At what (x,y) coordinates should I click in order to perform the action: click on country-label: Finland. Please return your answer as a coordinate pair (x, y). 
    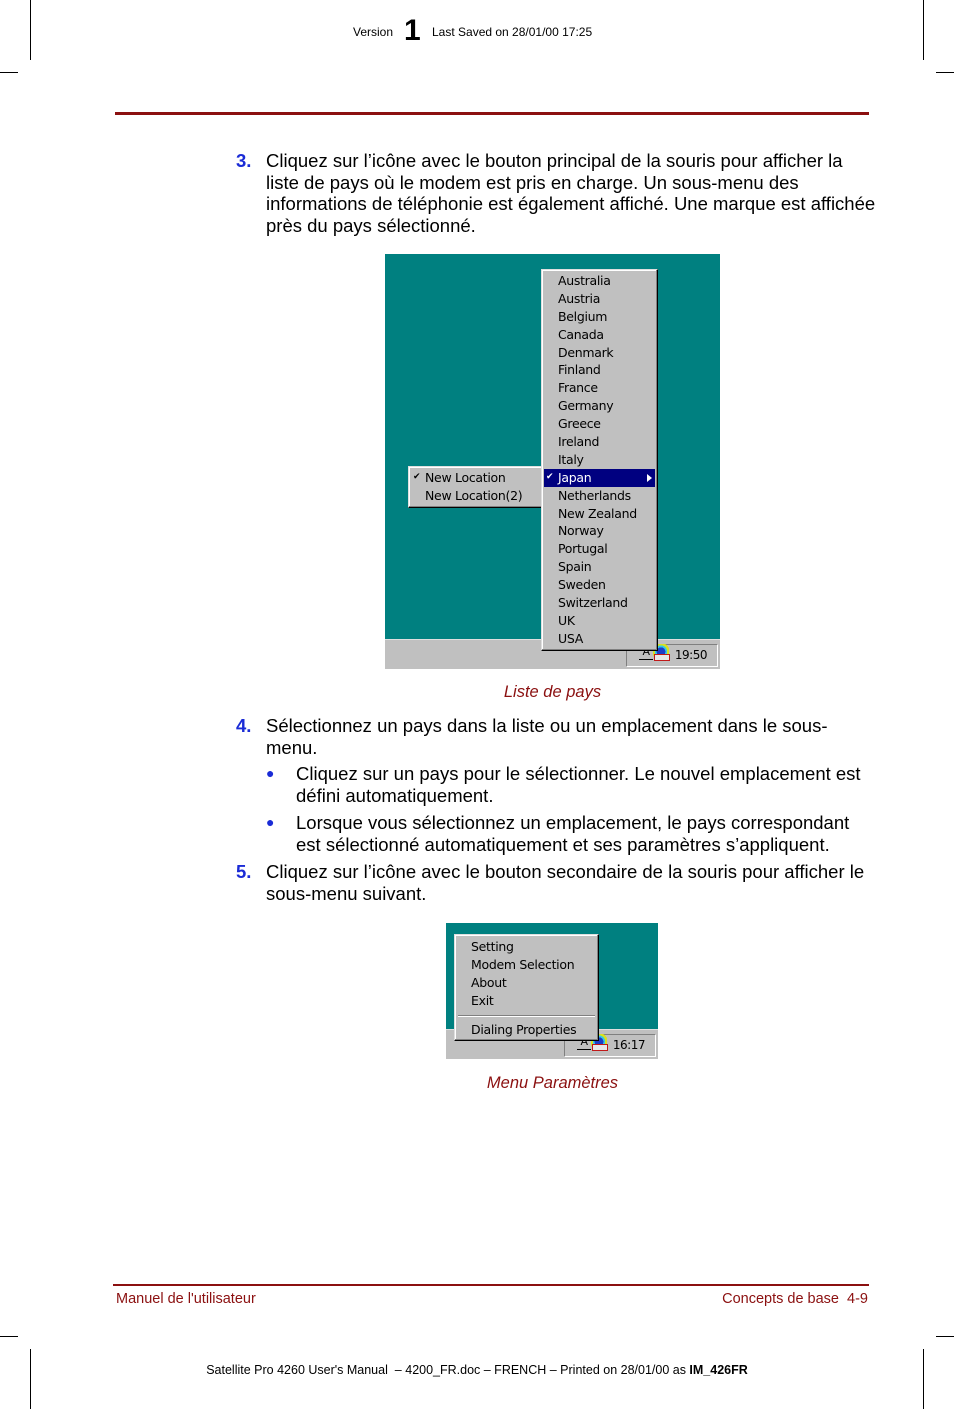
    Looking at the image, I should click on (579, 370).